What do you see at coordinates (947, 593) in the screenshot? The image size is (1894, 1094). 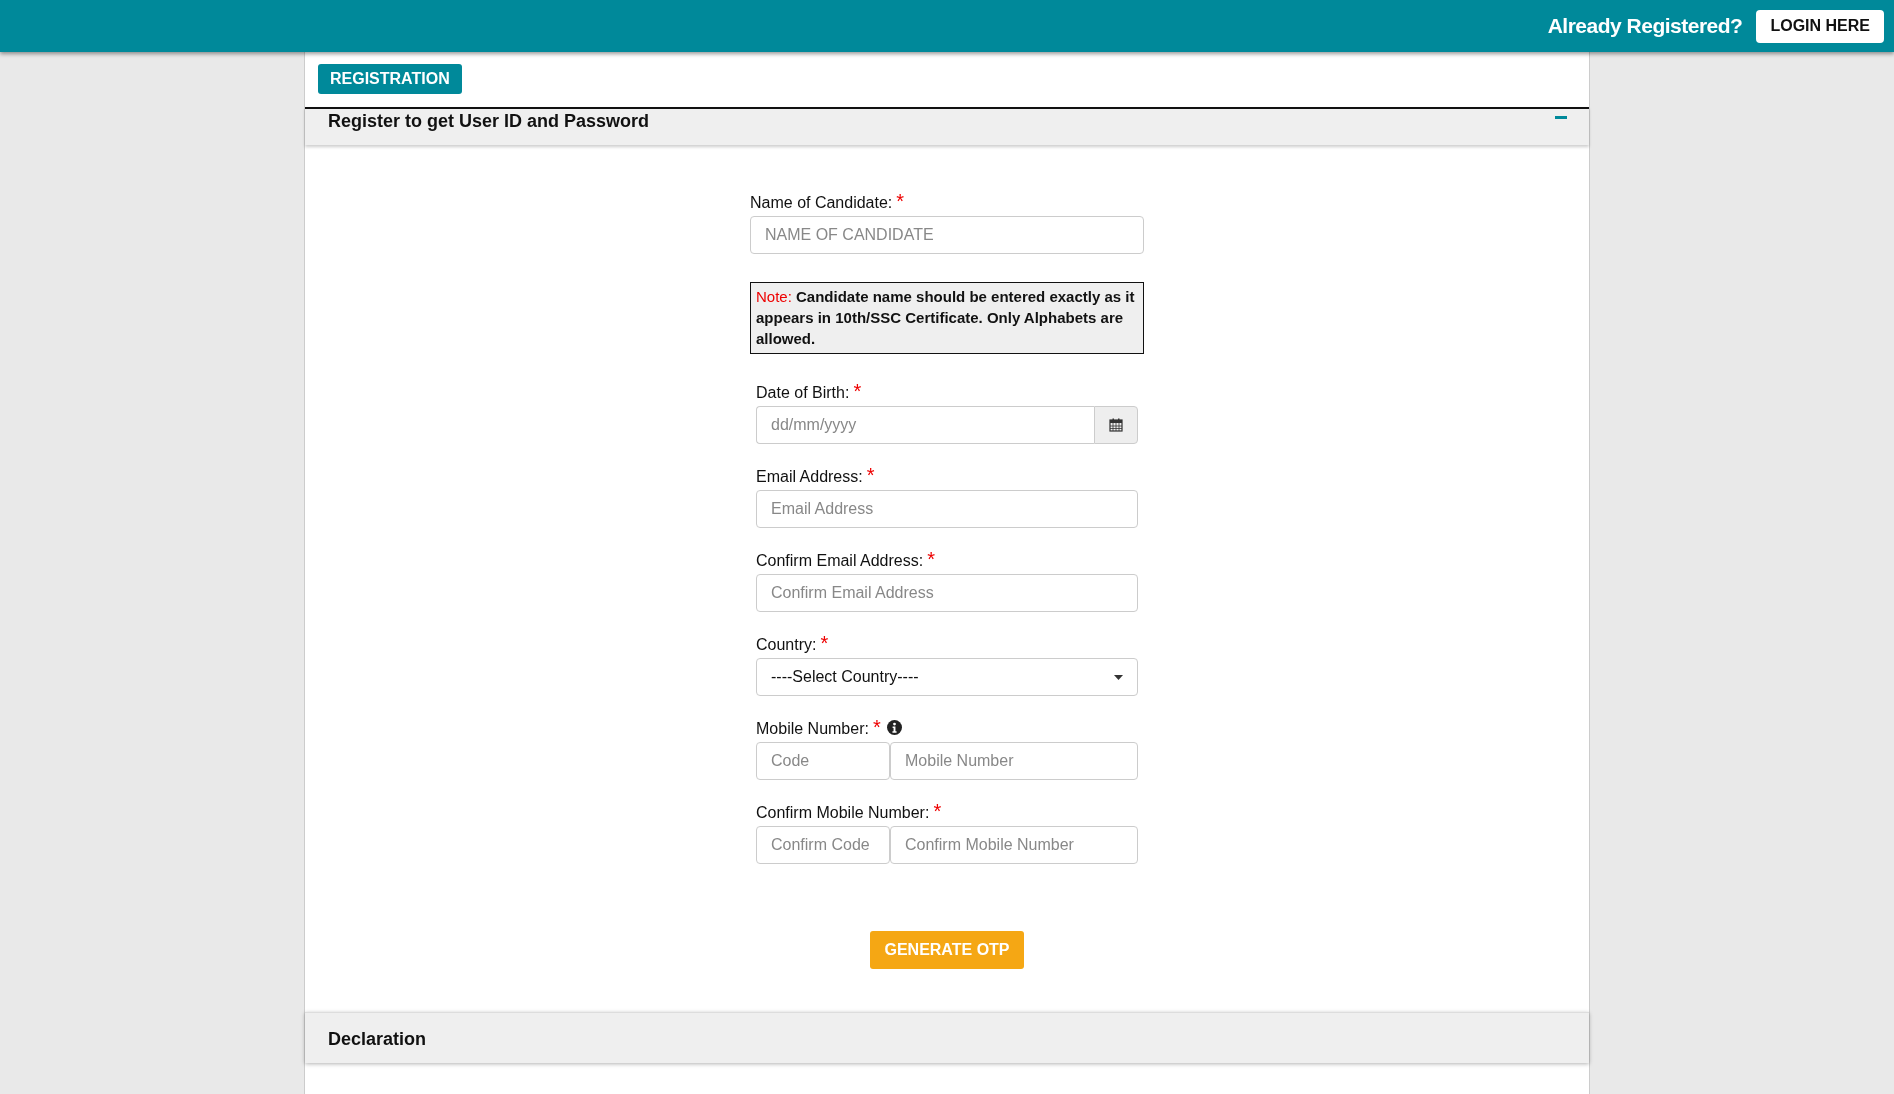 I see `input-field: Confirm Email Address` at bounding box center [947, 593].